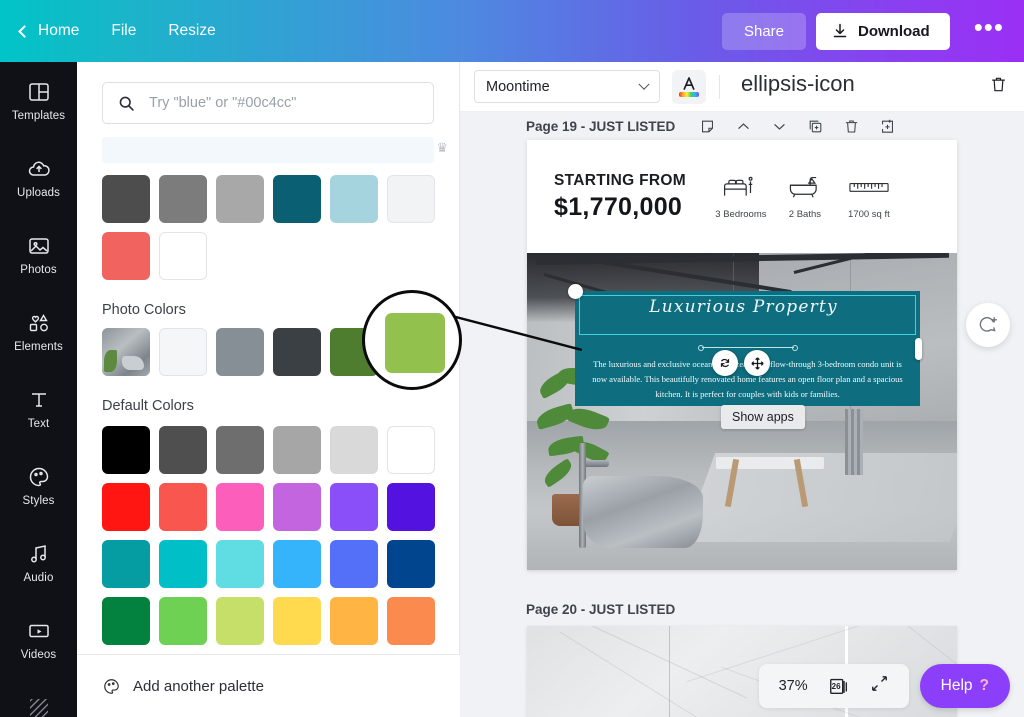 The height and width of the screenshot is (717, 1024). I want to click on chevron-left-icon, so click(24, 31).